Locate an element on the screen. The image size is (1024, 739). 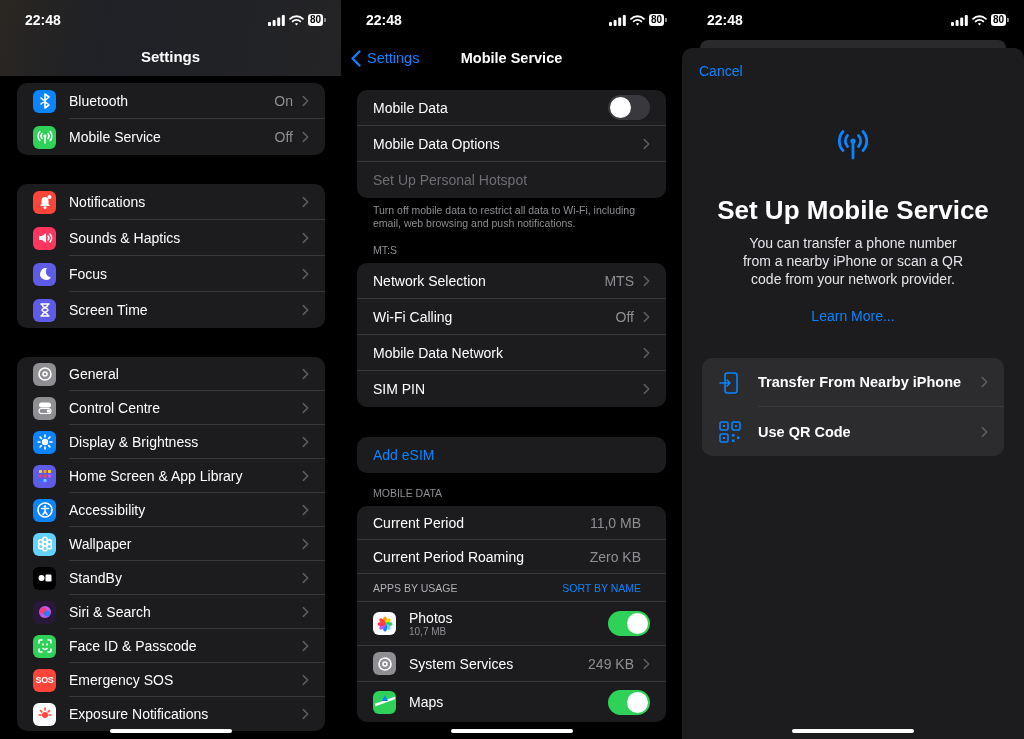
settings-row: Sounds & Haptics is located at coordinates (171, 238).